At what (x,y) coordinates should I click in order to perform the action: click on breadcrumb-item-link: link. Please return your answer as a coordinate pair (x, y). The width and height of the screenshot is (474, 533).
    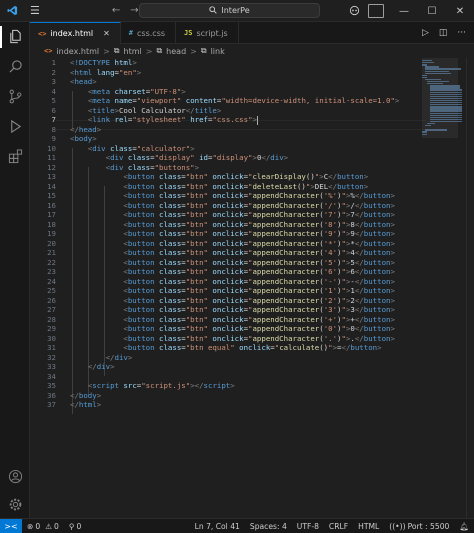
    Looking at the image, I should click on (218, 51).